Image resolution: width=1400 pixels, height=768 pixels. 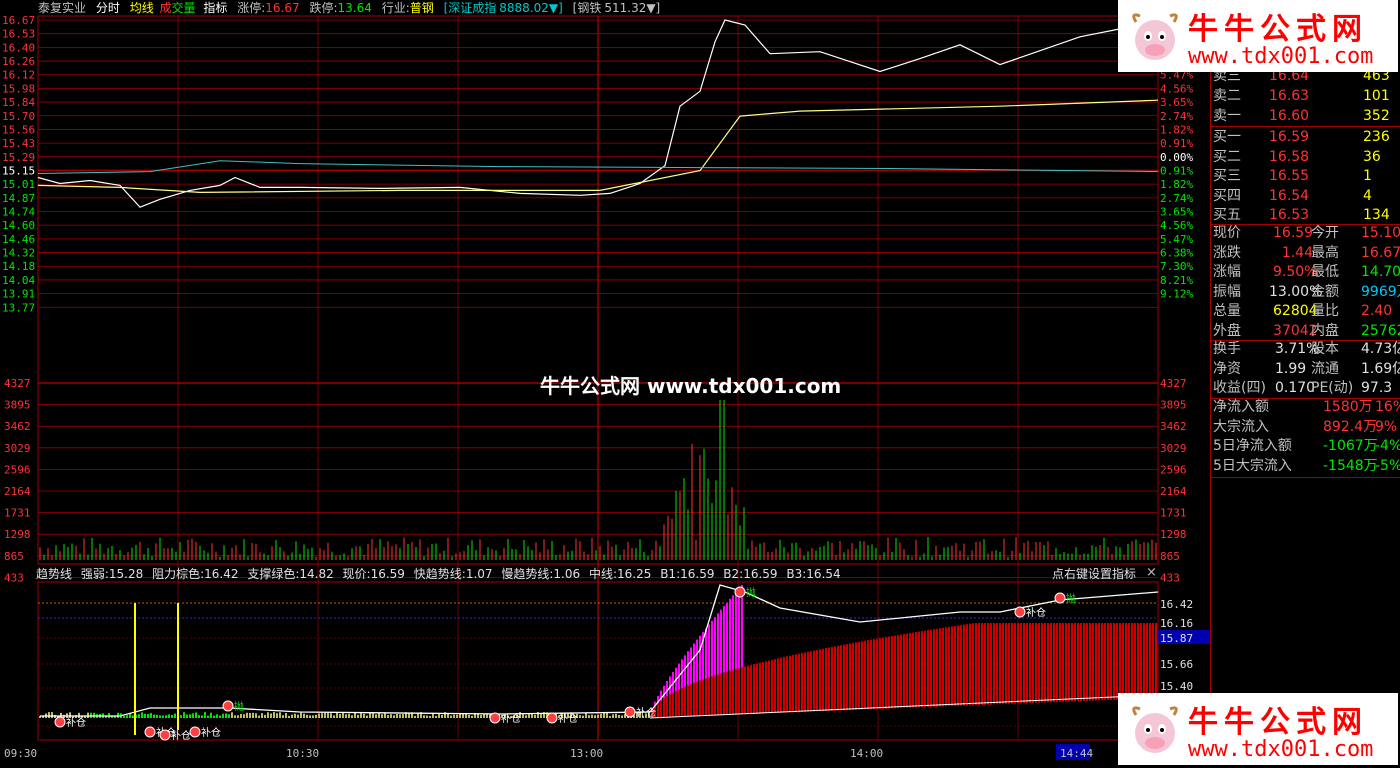 What do you see at coordinates (1094, 574) in the screenshot?
I see `indicator-settings-hint: 点右键设置指标` at bounding box center [1094, 574].